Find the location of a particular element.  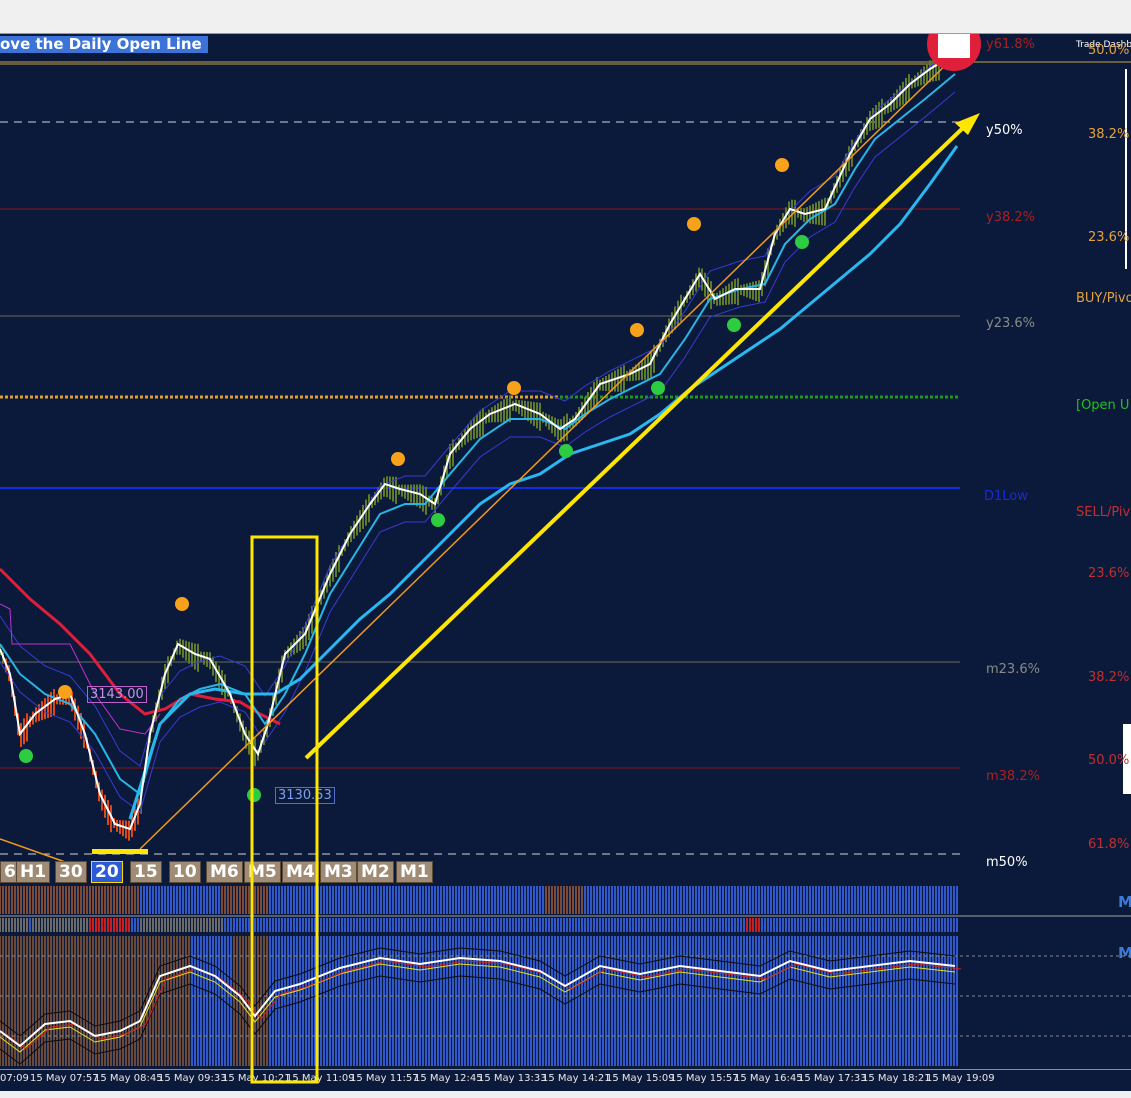

trend-strength-canvas is located at coordinates (565, 909).